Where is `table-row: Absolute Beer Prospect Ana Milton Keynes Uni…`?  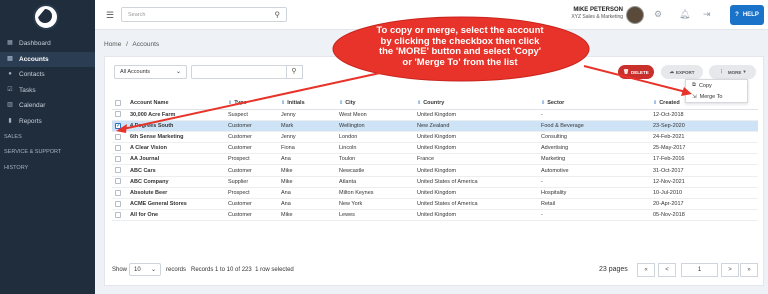 table-row: Absolute Beer Prospect Ana Milton Keynes Uni… is located at coordinates (435, 193).